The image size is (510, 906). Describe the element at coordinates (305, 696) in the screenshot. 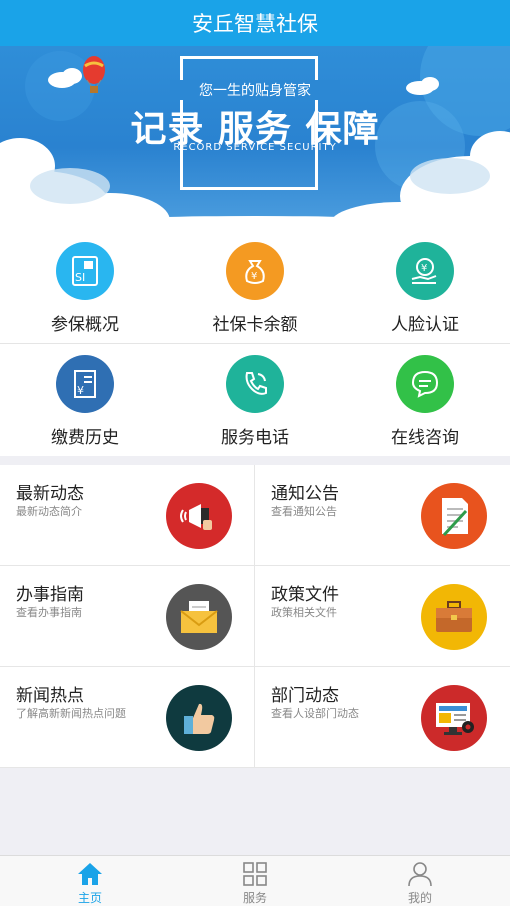

I see `card-title: 部门动态` at that location.